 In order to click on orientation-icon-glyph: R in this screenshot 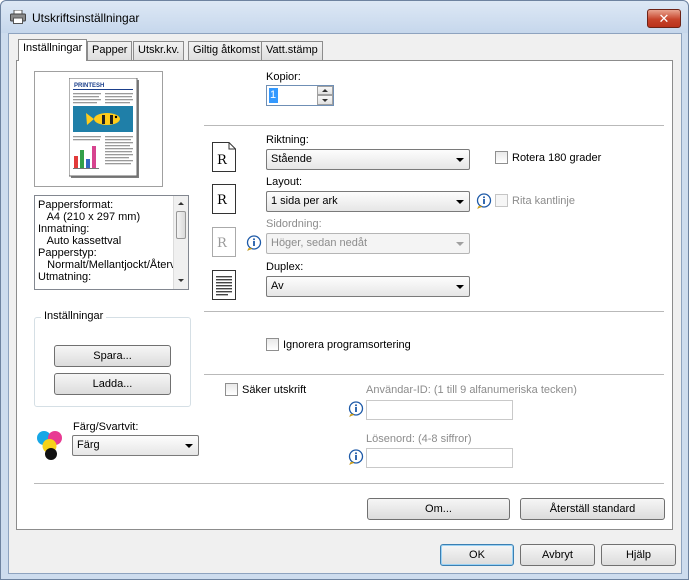, I will do `click(222, 160)`.